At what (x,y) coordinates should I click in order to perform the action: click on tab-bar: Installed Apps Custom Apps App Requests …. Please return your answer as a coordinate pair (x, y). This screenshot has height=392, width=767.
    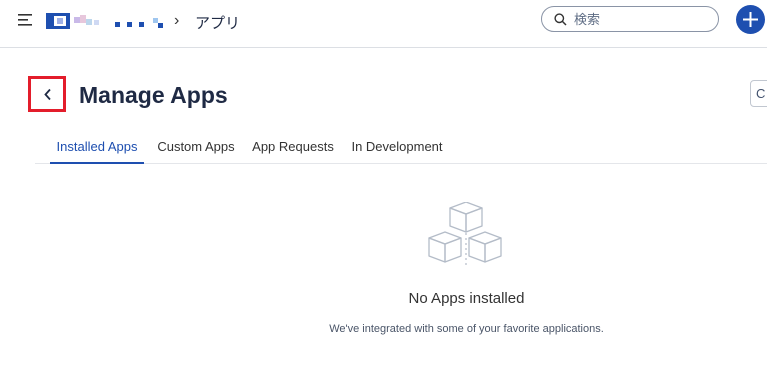
    Looking at the image, I should click on (401, 146).